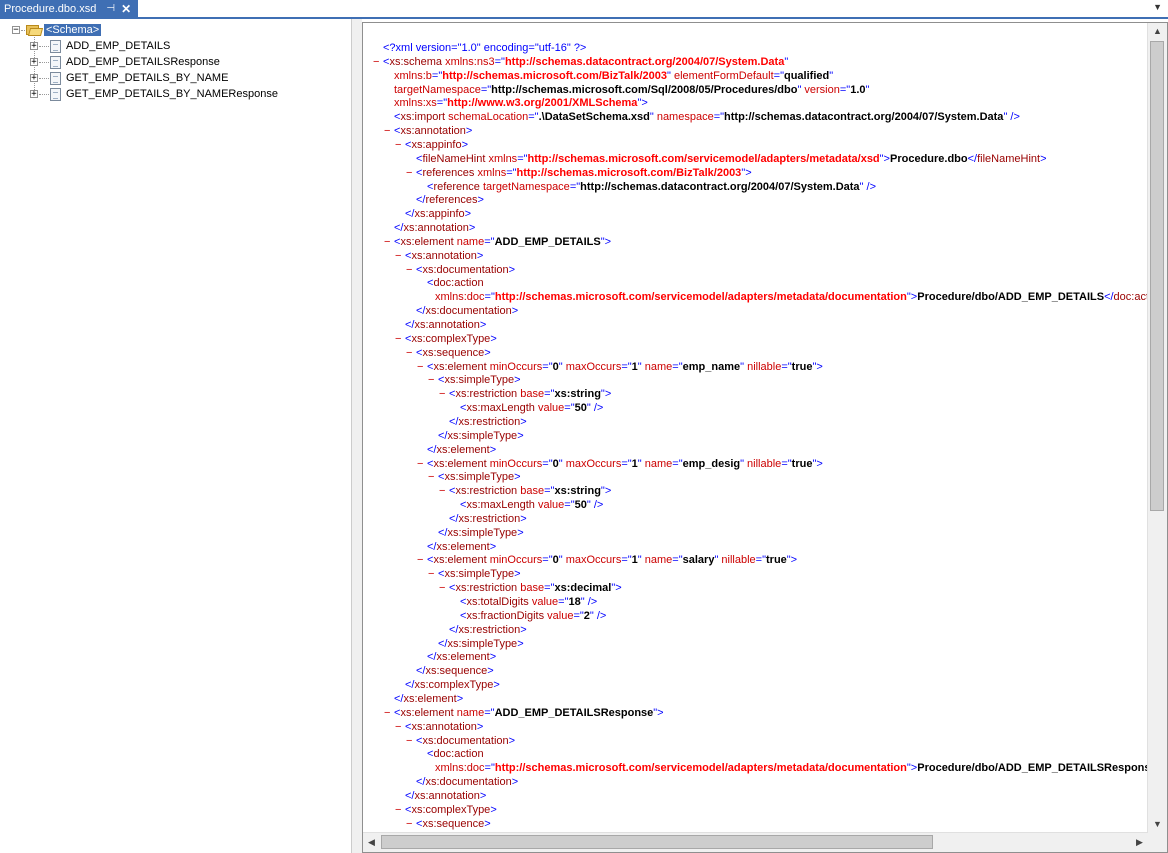  I want to click on xml-line: </xs:simpleType>, so click(476, 436).